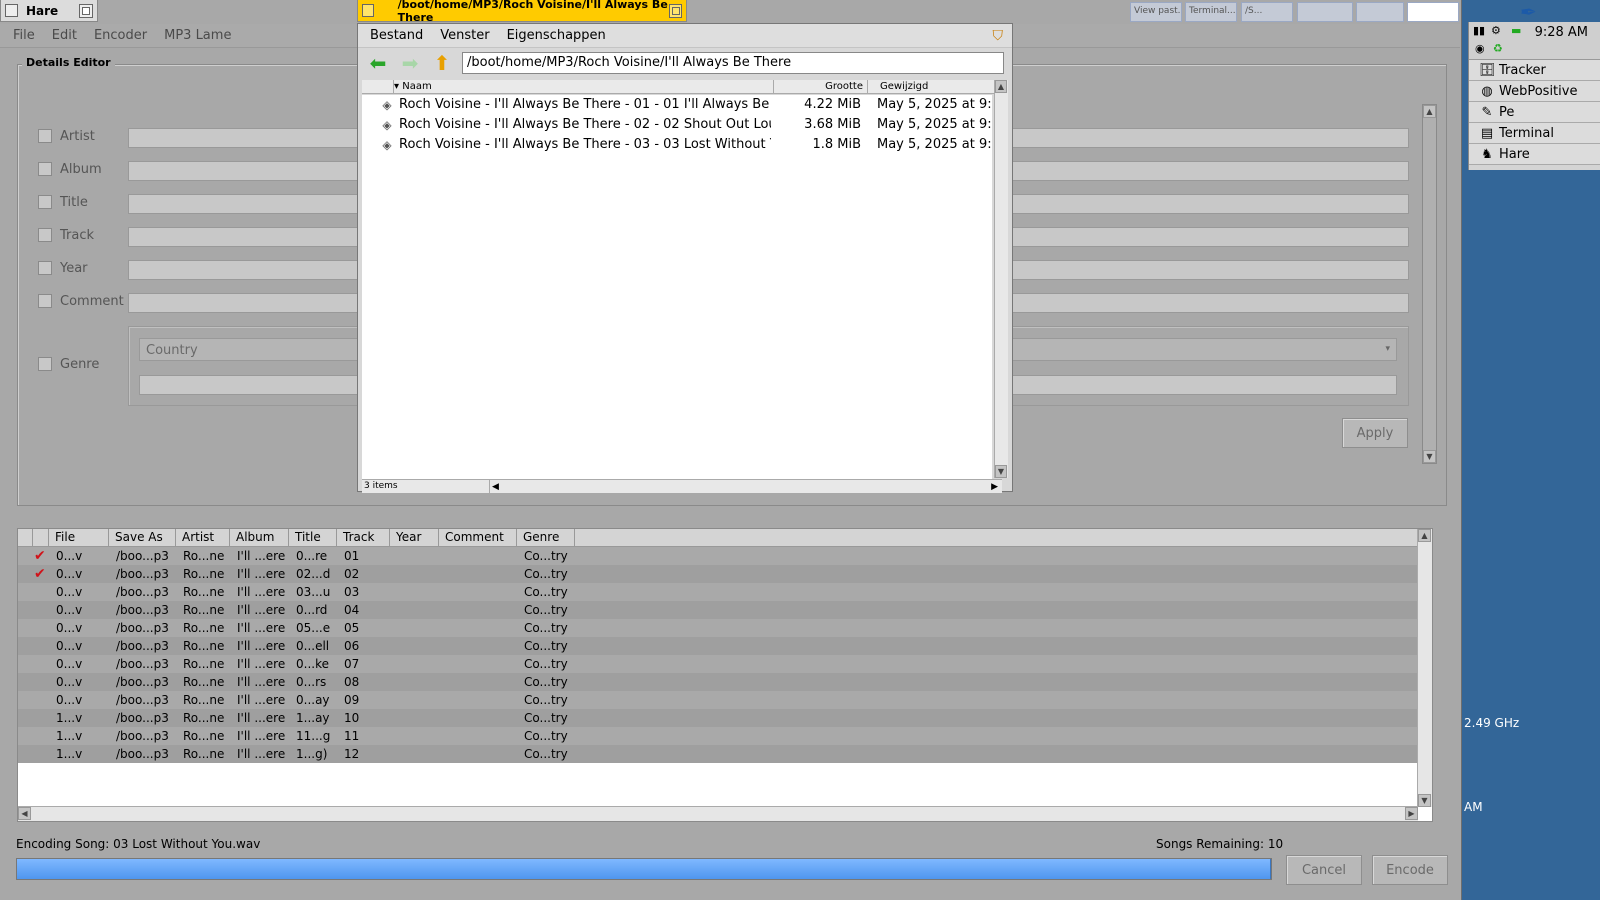  Describe the element at coordinates (45, 235) in the screenshot. I see `track-checkbox` at that location.